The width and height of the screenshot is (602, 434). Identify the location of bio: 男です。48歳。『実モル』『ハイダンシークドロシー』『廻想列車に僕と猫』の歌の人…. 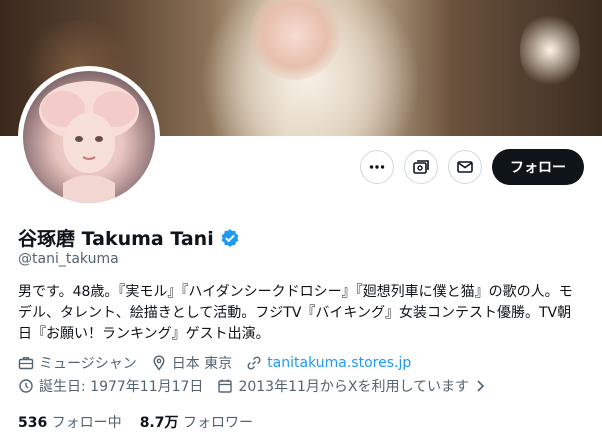
(295, 313).